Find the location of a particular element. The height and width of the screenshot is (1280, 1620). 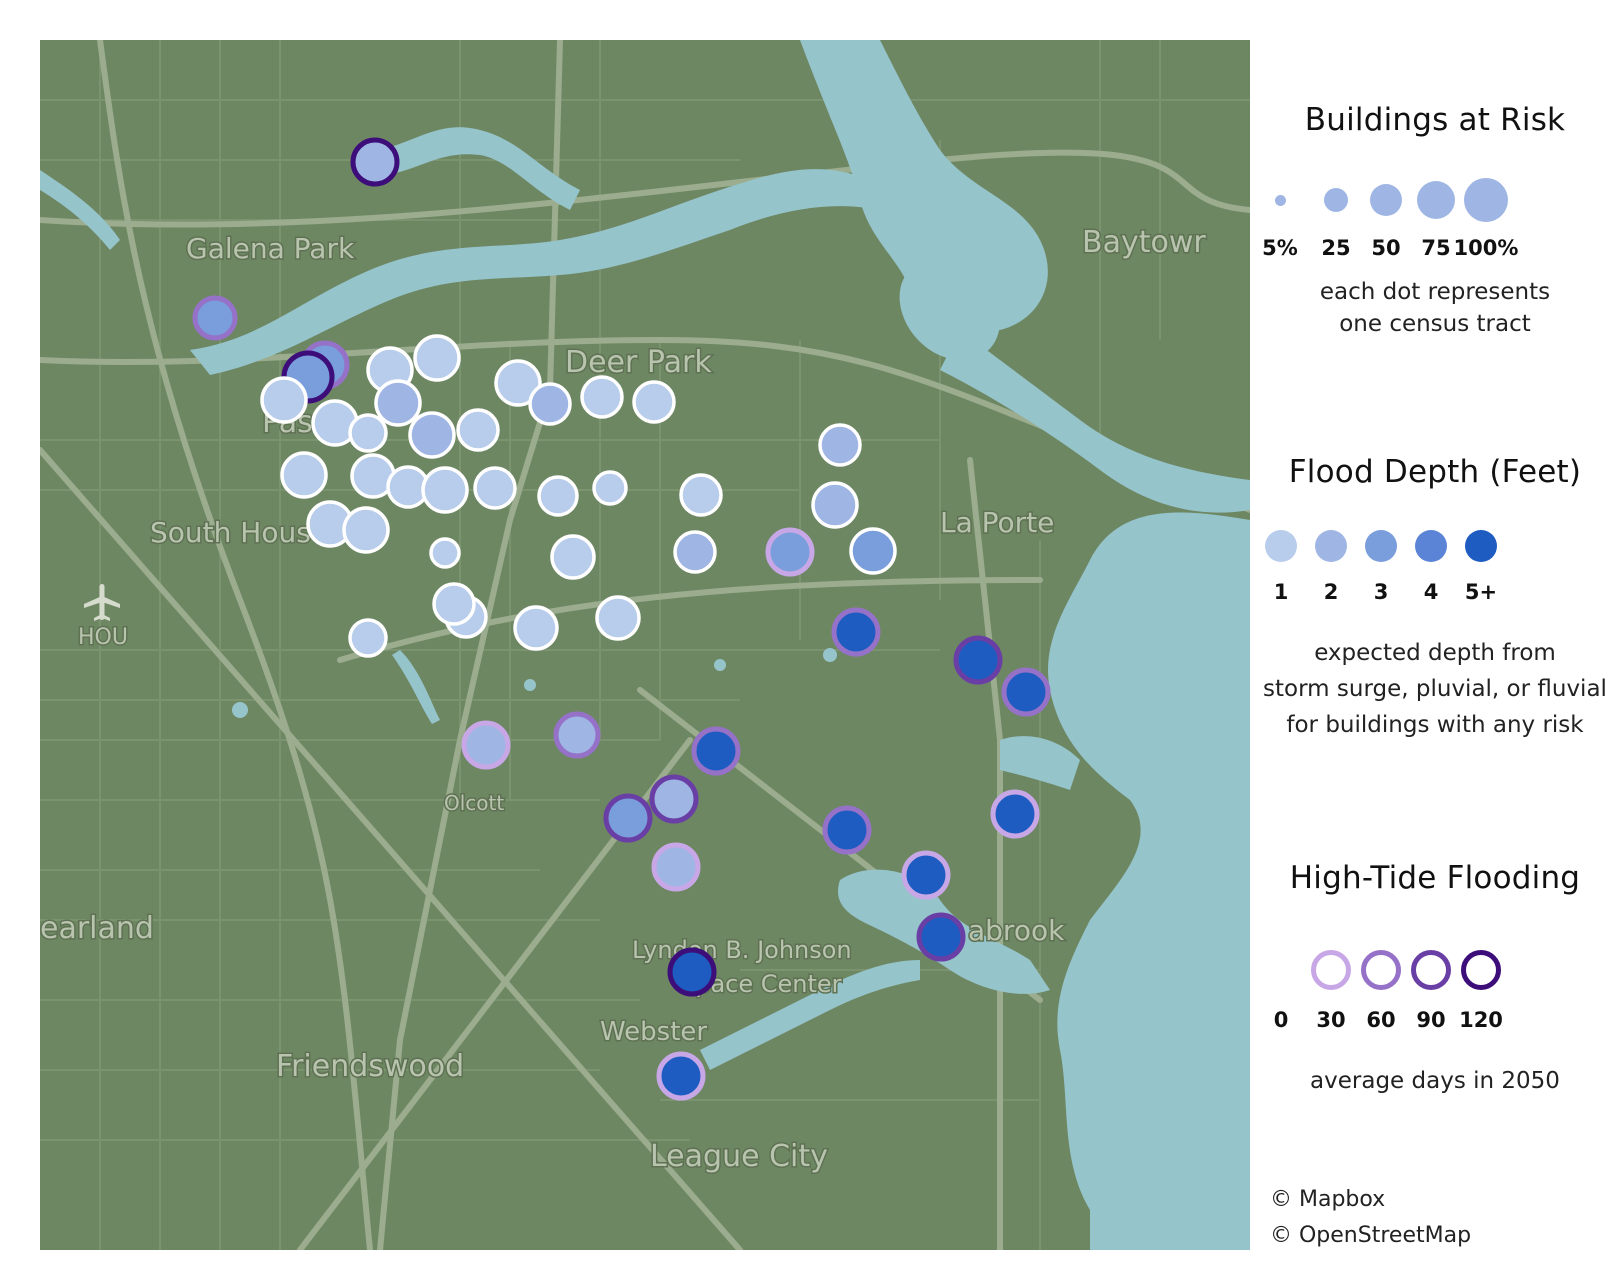

depth-caption-3: for buildings with any risk is located at coordinates (1435, 725).